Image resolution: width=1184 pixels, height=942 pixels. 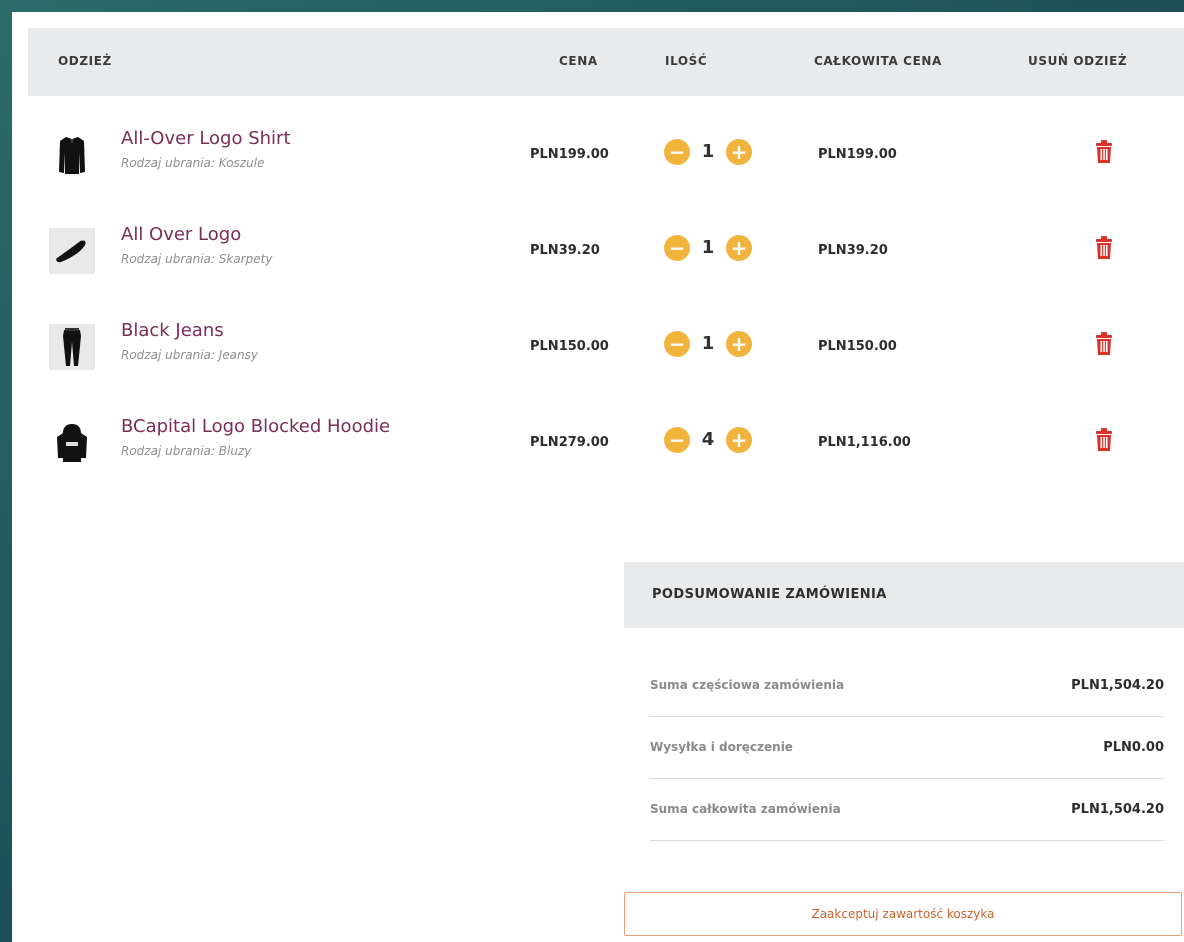 I want to click on header-remove: USUŃ ODZIEŻ, so click(x=1078, y=61).